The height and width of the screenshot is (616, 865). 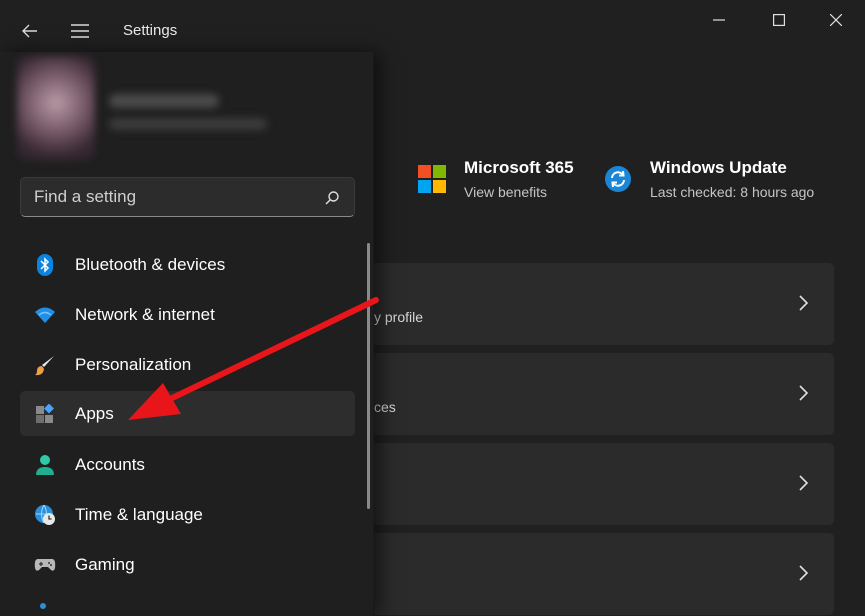 I want to click on apps-icon, so click(x=45, y=414).